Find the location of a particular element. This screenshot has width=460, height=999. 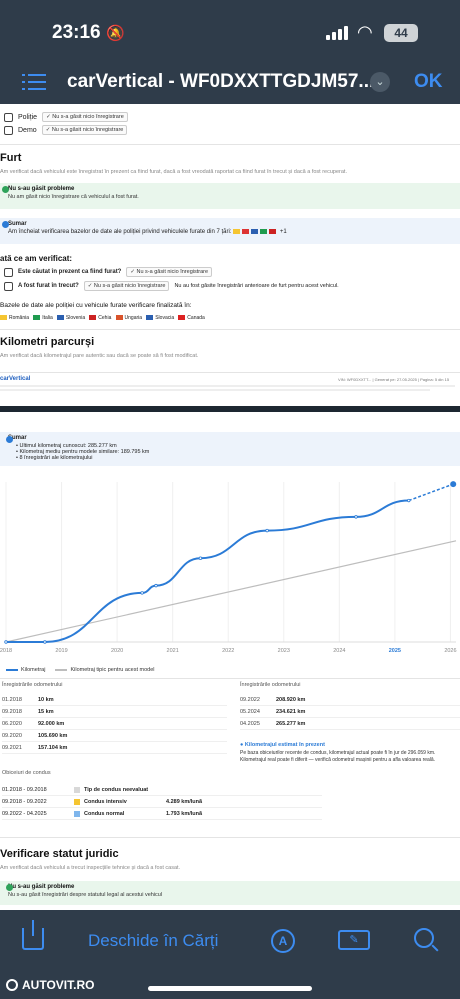

home-indicator is located at coordinates (230, 988).